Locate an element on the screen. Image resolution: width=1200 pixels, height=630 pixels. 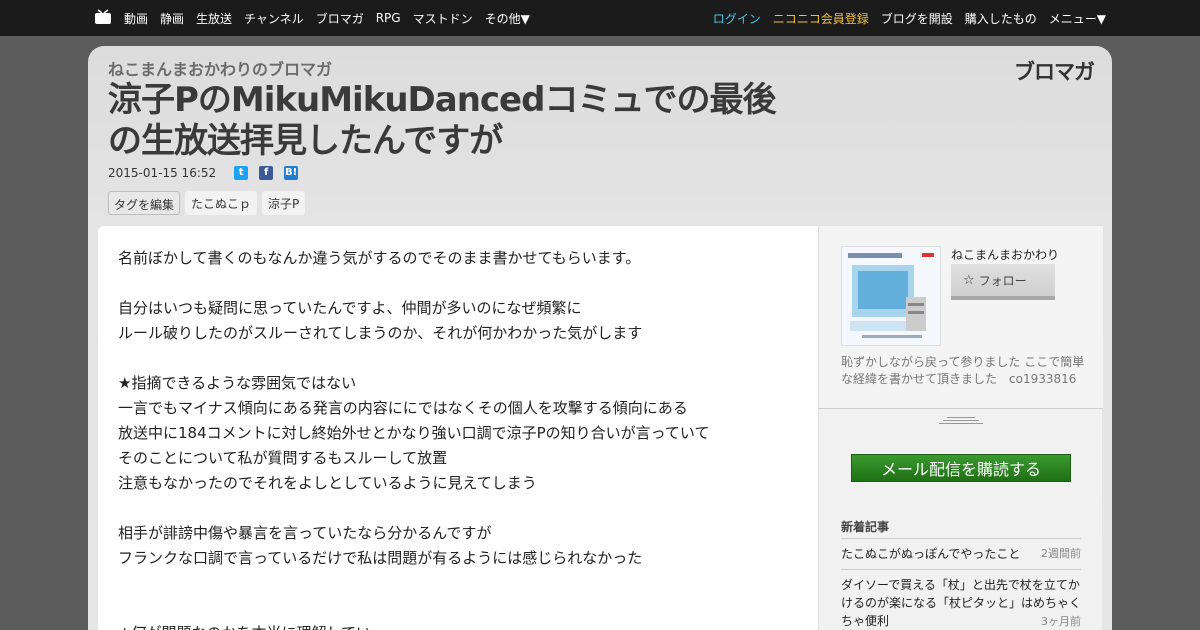
body-line: そのことについて私が質問するもスルーして放置 is located at coordinates (283, 458).